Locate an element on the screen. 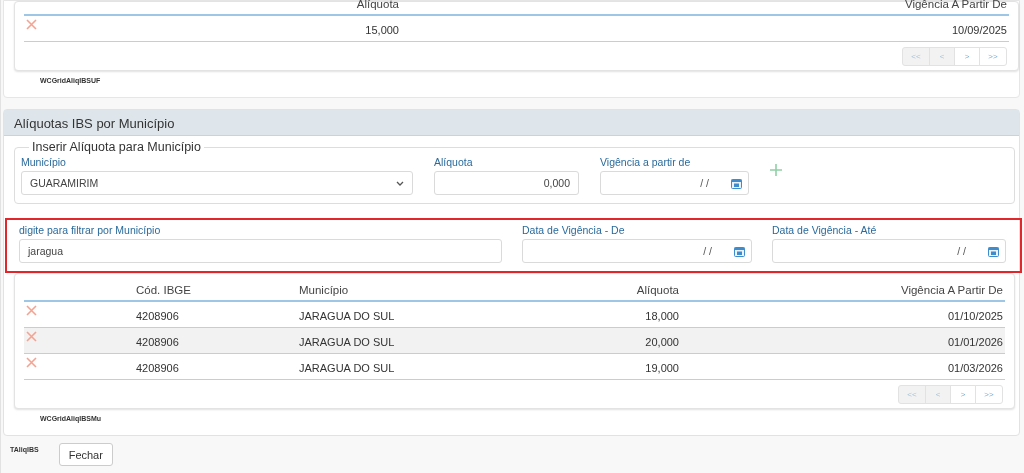 This screenshot has width=1024, height=473. field-label: Vigência a partir de is located at coordinates (646, 162).